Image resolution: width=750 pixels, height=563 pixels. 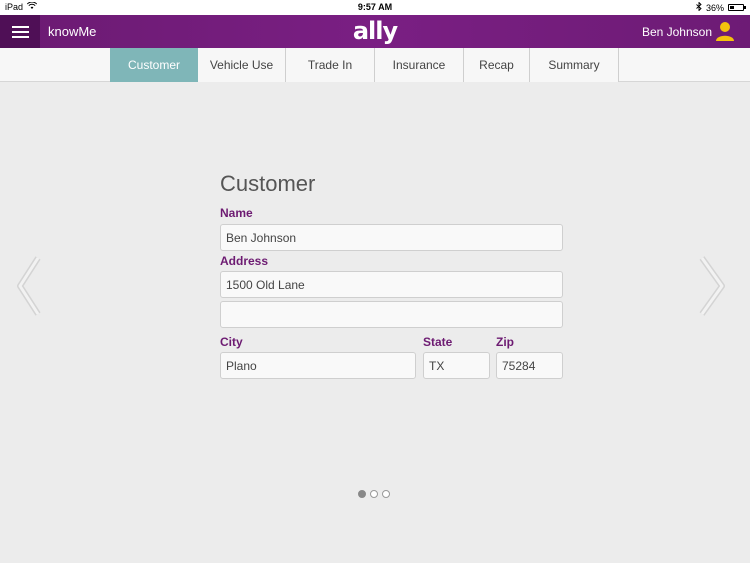 I want to click on next-page-arrow-icon, so click(x=714, y=286).